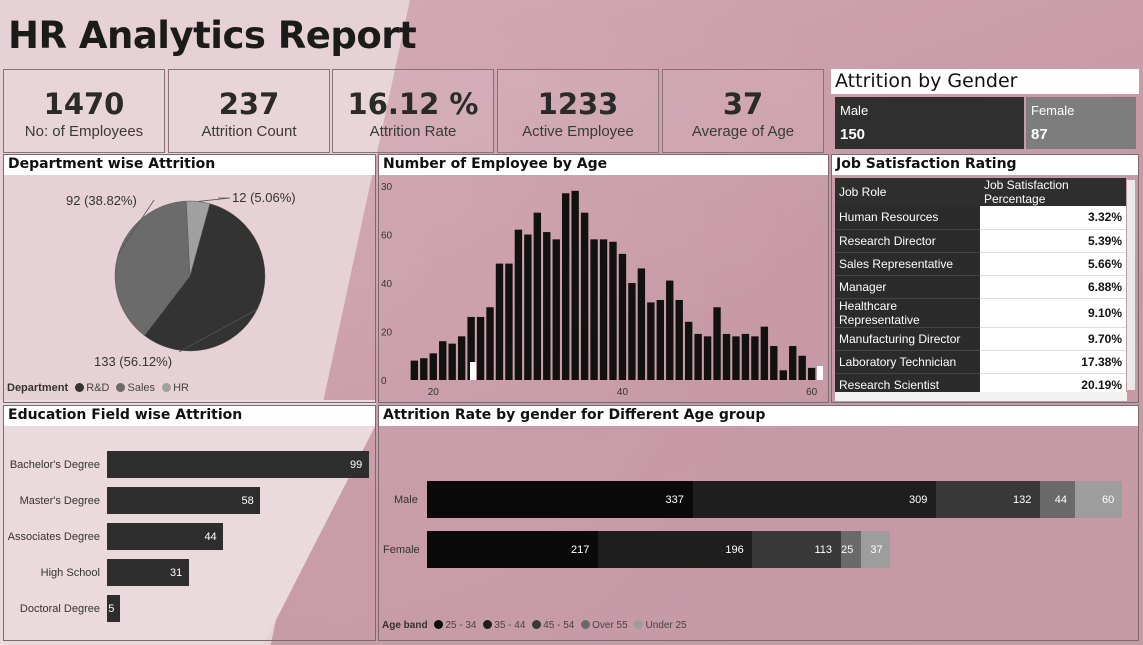  What do you see at coordinates (1039, 134) in the screenshot?
I see `gender-value: 87` at bounding box center [1039, 134].